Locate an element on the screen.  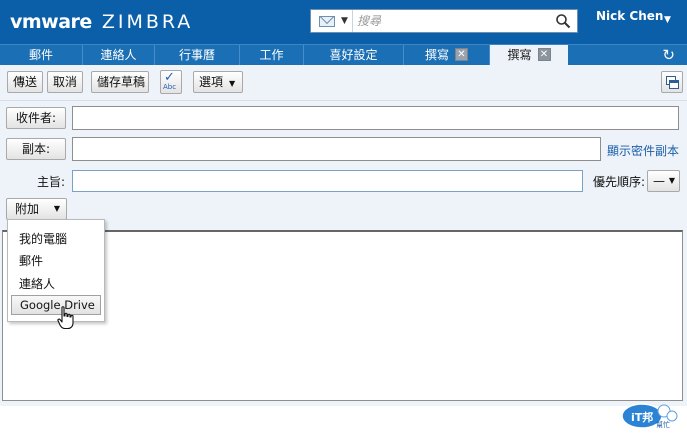
priority-dropdown: — ▼ is located at coordinates (663, 181).